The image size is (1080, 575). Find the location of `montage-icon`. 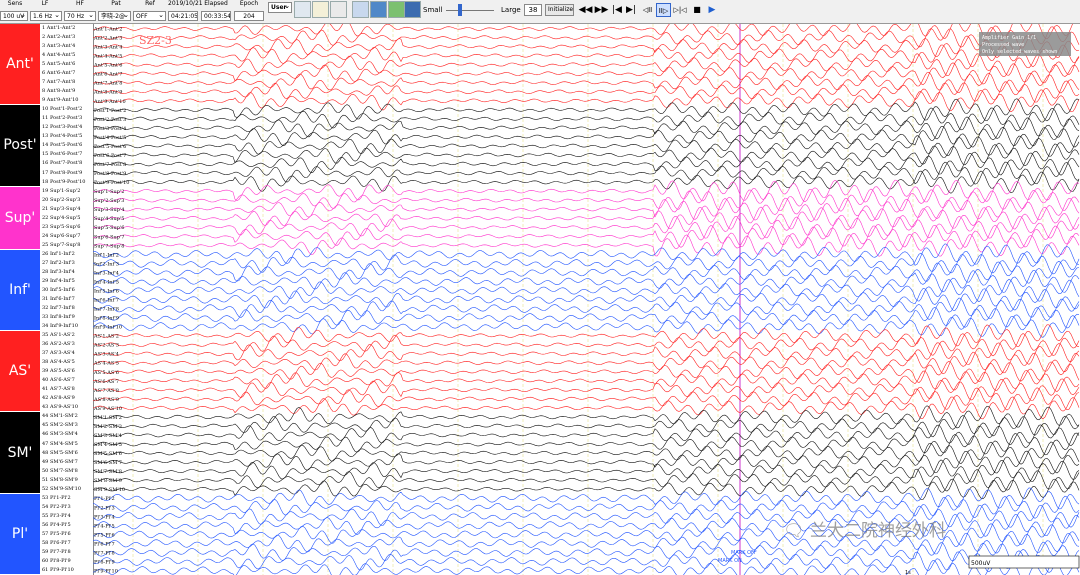

montage-icon is located at coordinates (412, 9).